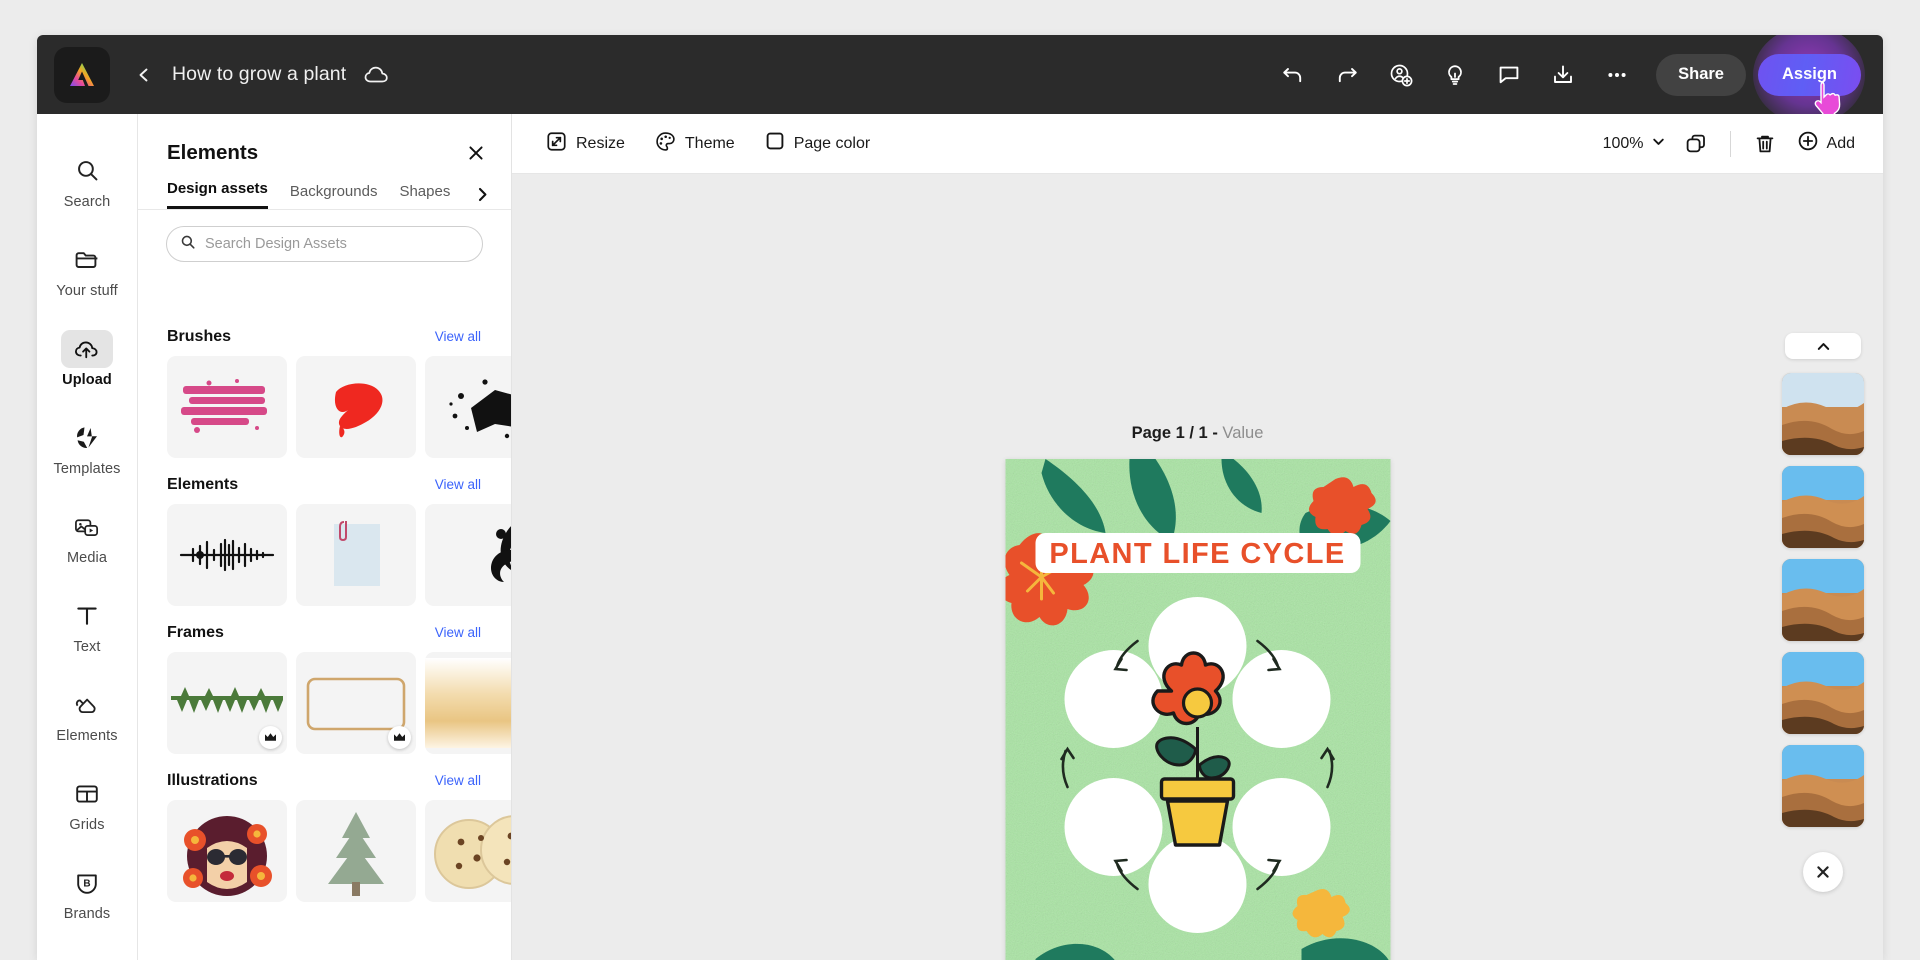 The image size is (1920, 960). I want to click on asset-thumb-woman-with-flowers-illustration, so click(227, 851).